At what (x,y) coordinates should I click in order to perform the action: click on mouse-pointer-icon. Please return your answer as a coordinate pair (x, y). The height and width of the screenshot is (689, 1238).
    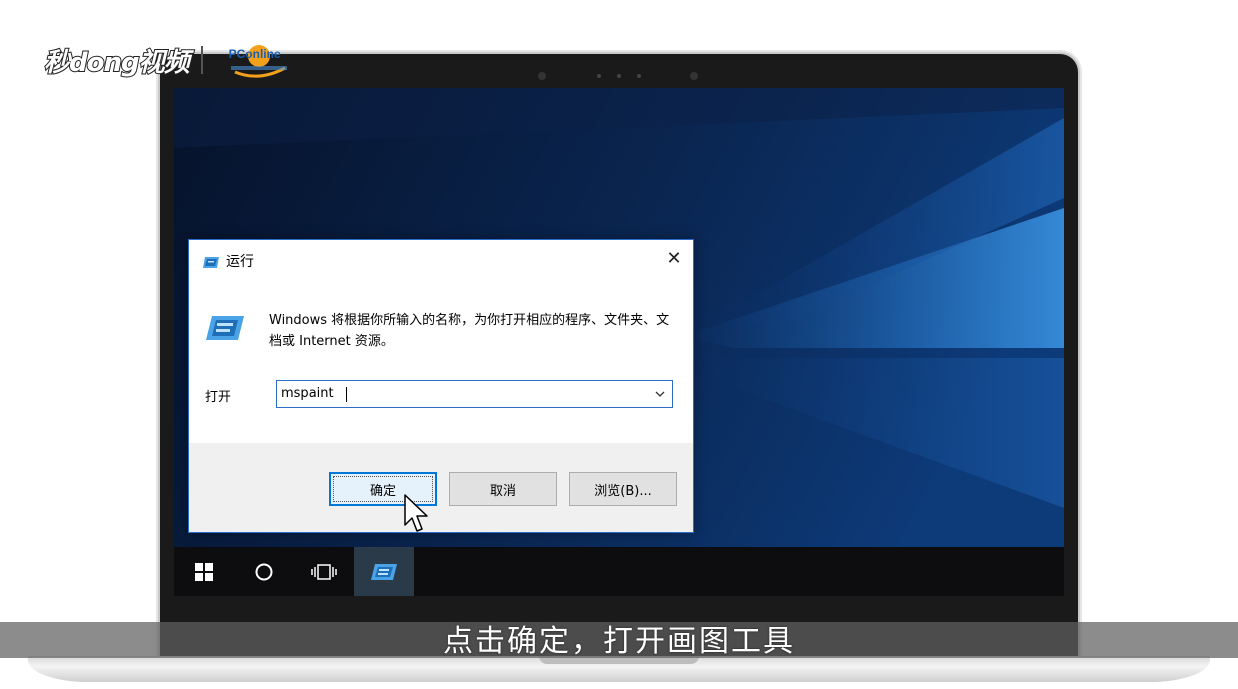
    Looking at the image, I should click on (416, 513).